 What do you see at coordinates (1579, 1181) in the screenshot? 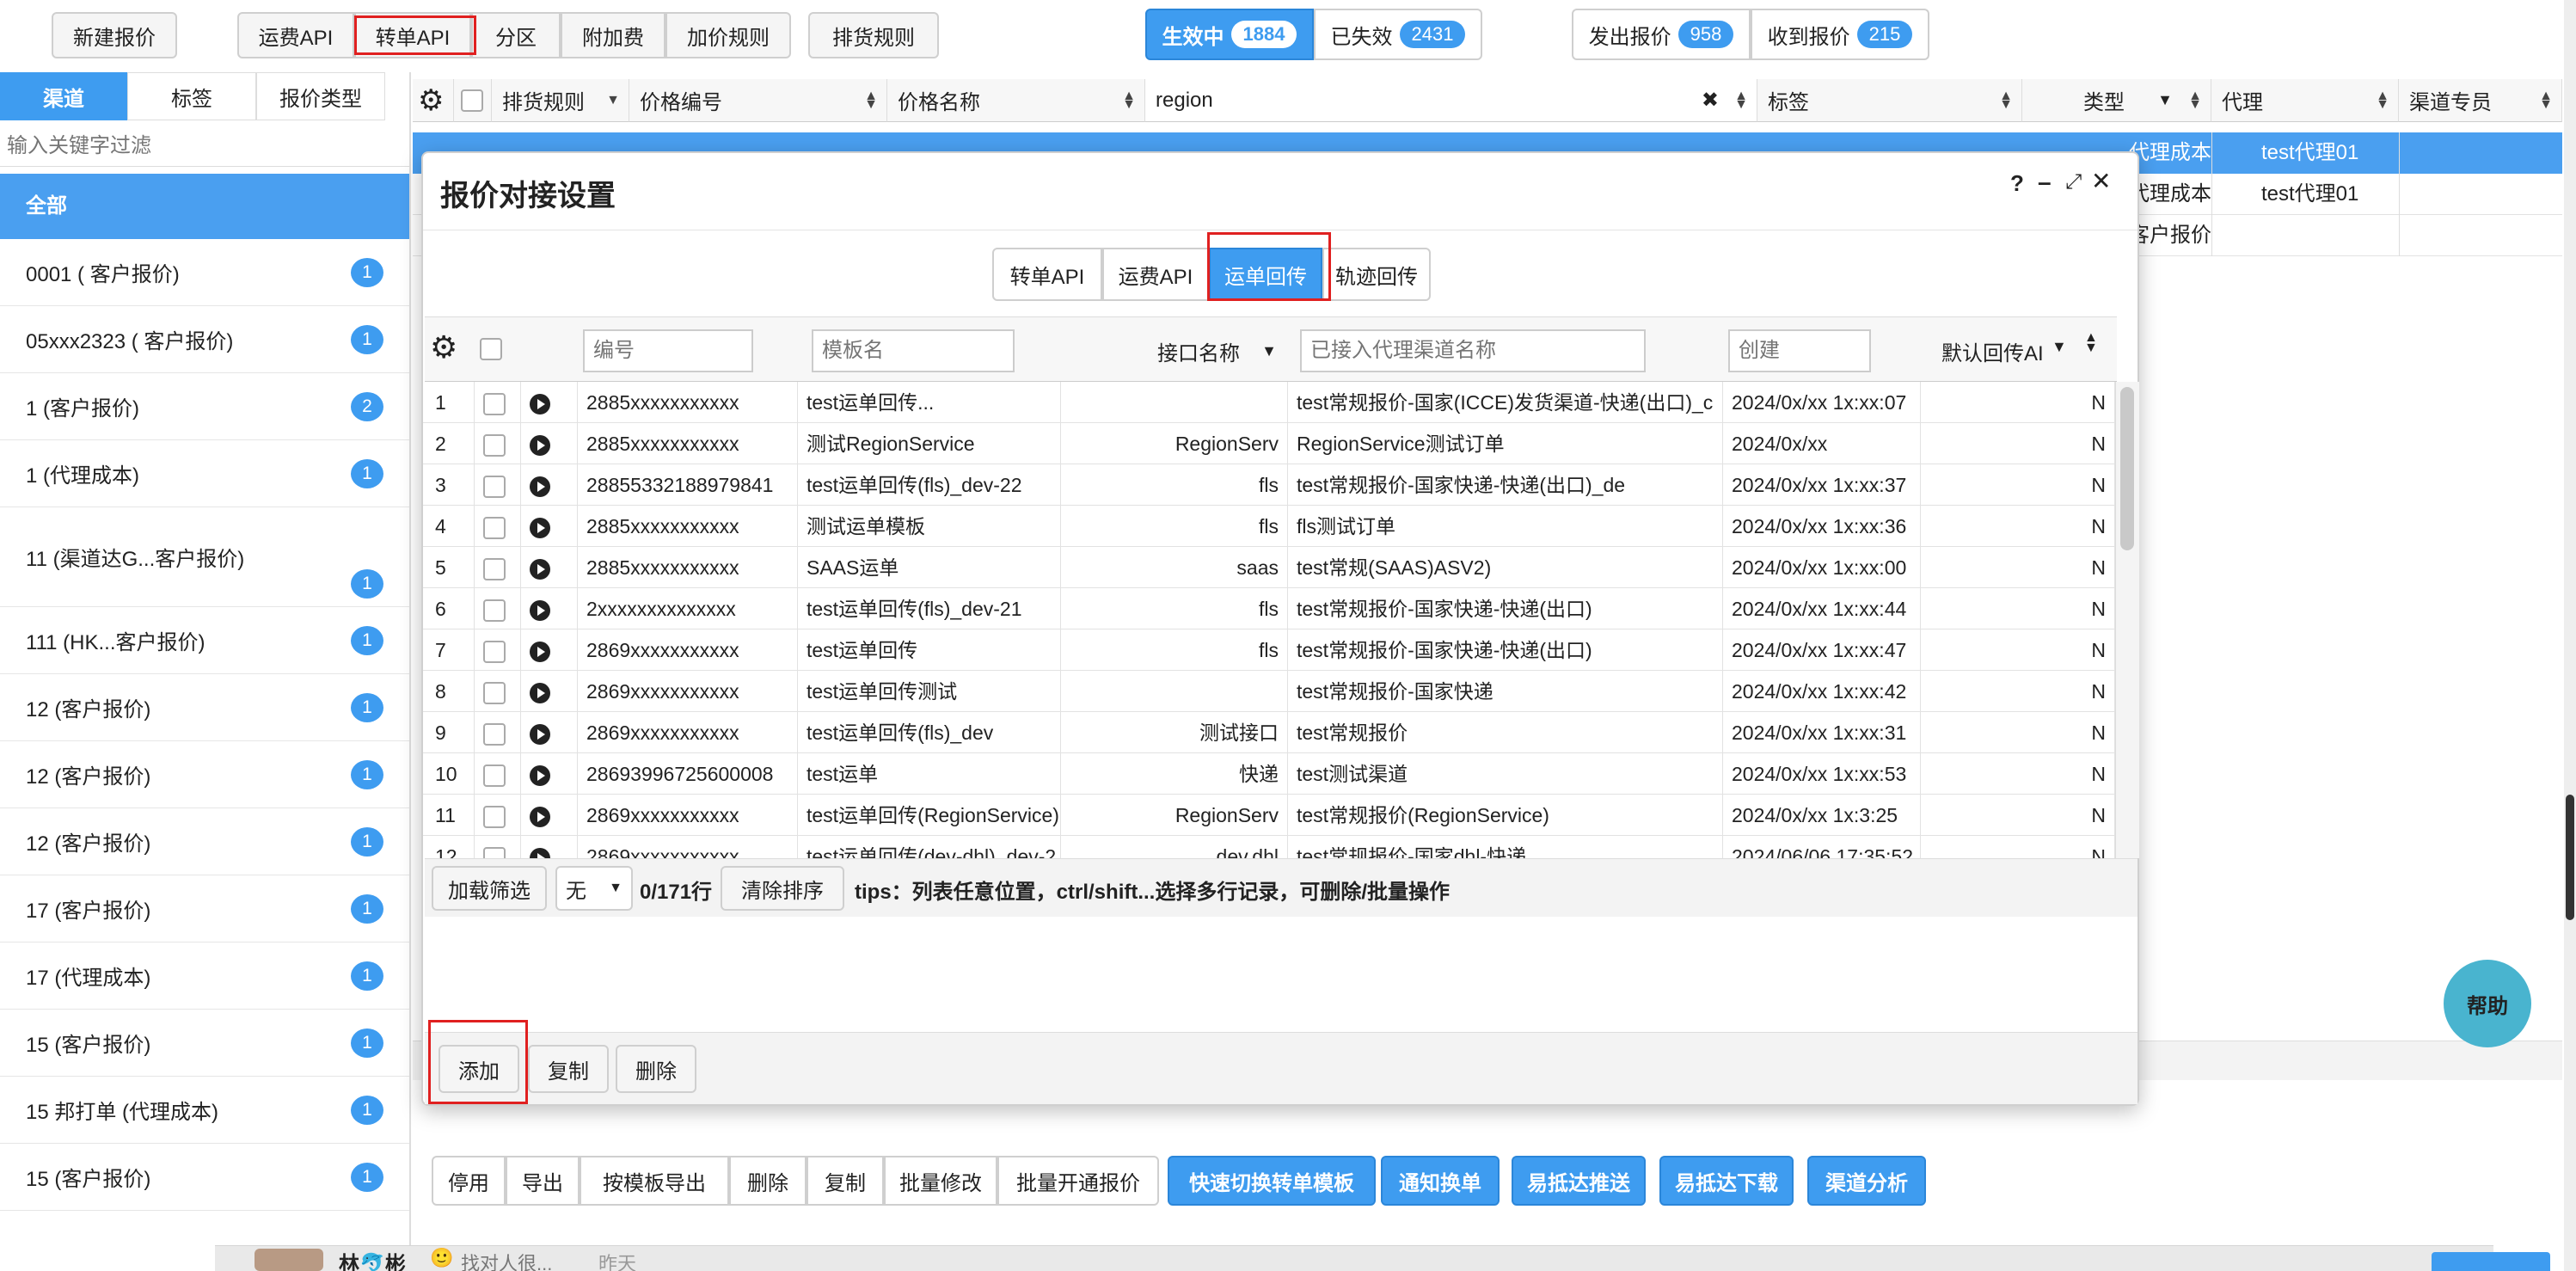
I see `yidida-push-button: 易抵达推送` at bounding box center [1579, 1181].